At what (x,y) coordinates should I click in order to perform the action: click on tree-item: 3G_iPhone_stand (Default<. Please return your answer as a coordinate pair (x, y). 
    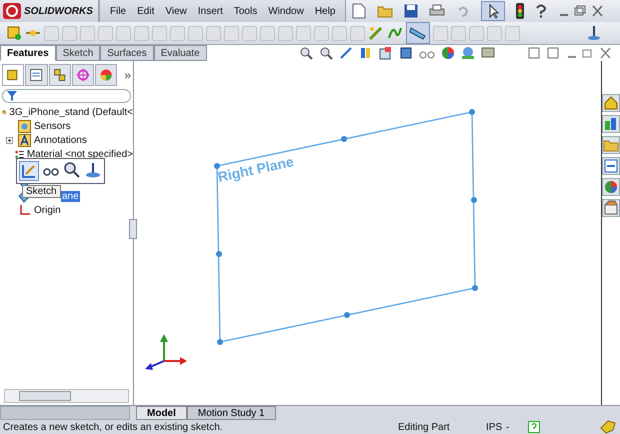
    Looking at the image, I should click on (71, 112).